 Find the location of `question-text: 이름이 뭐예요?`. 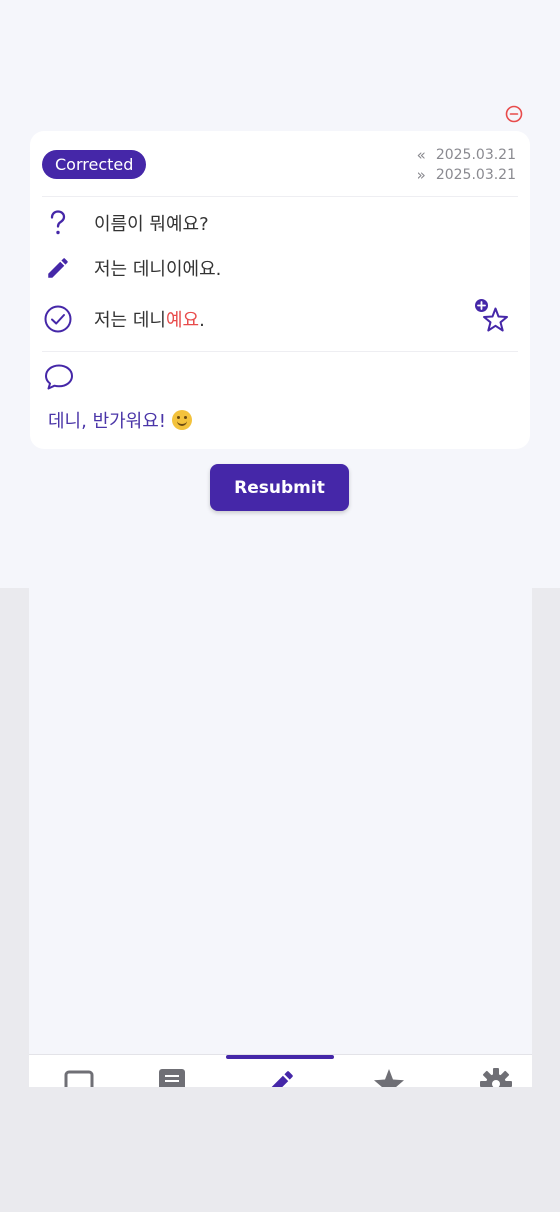

question-text: 이름이 뭐예요? is located at coordinates (151, 224).